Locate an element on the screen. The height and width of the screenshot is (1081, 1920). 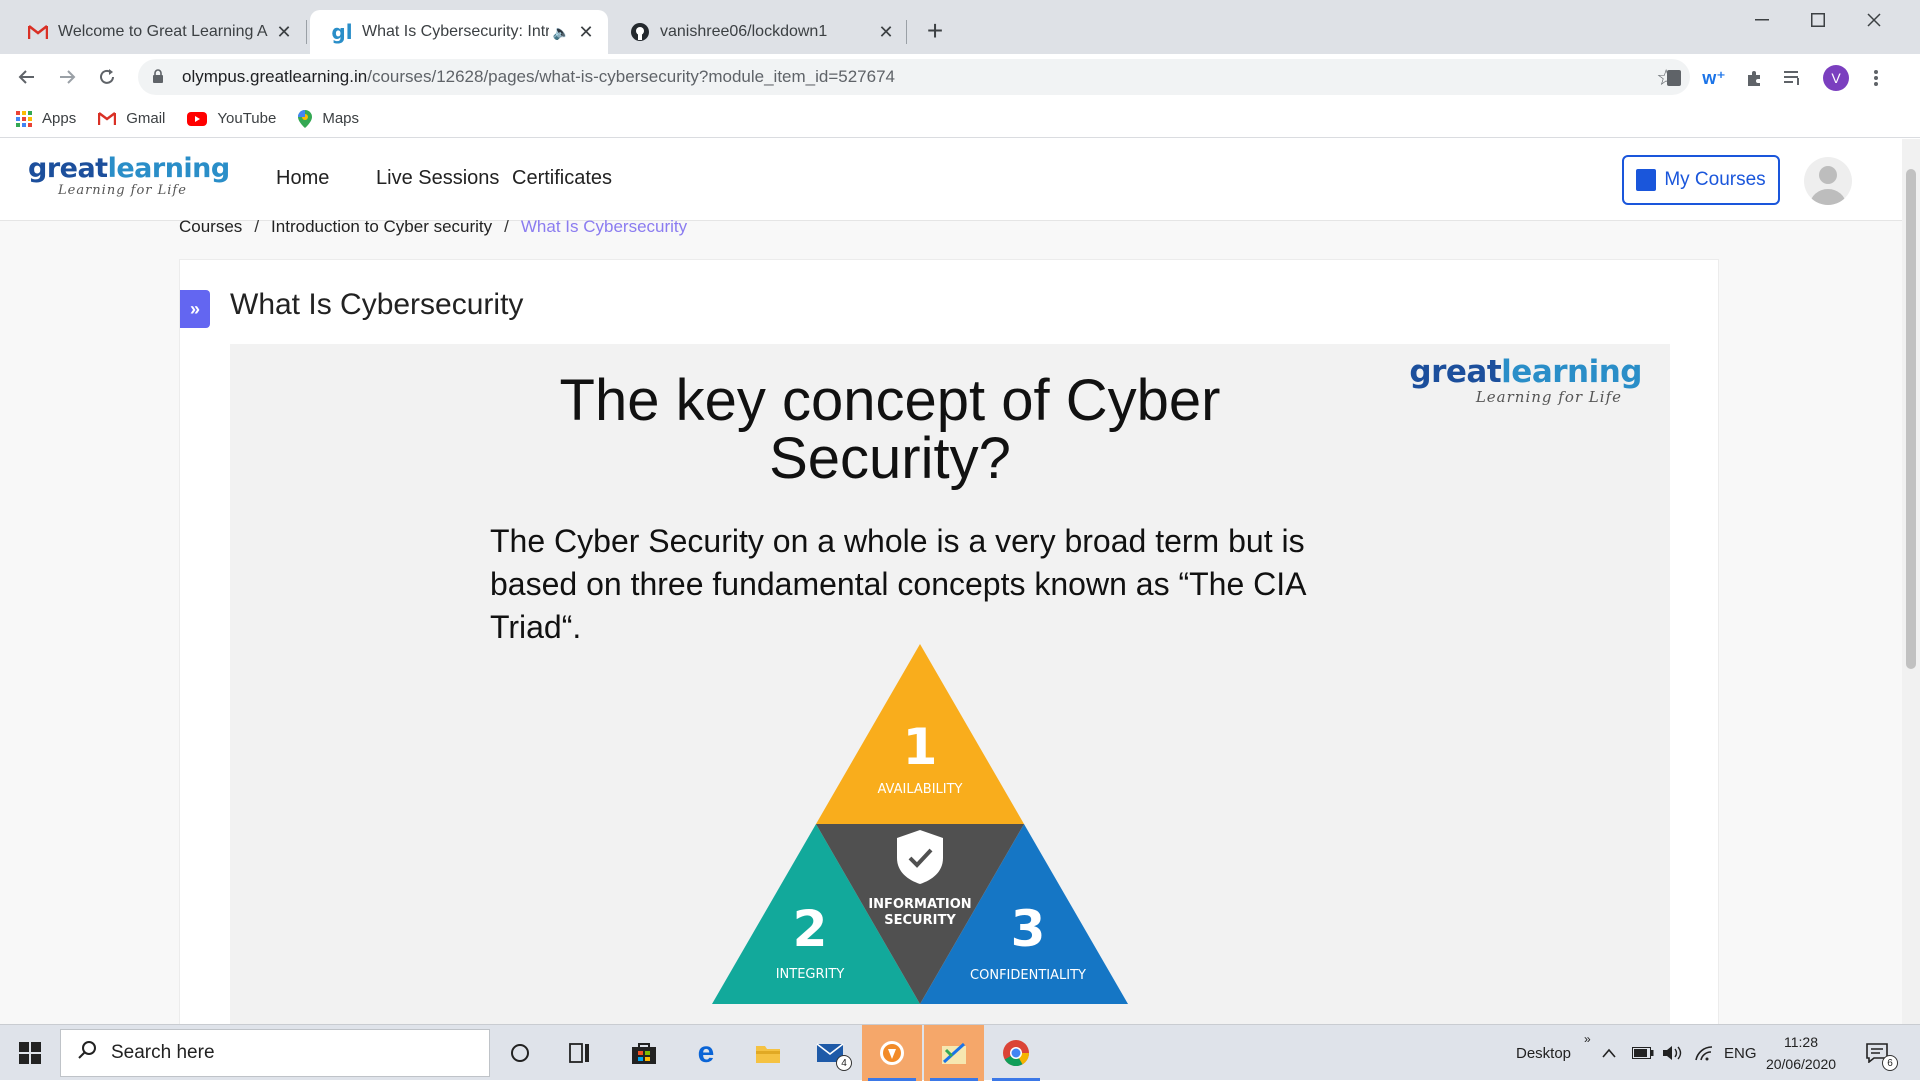
nav-certificates: Certificates is located at coordinates (562, 178).